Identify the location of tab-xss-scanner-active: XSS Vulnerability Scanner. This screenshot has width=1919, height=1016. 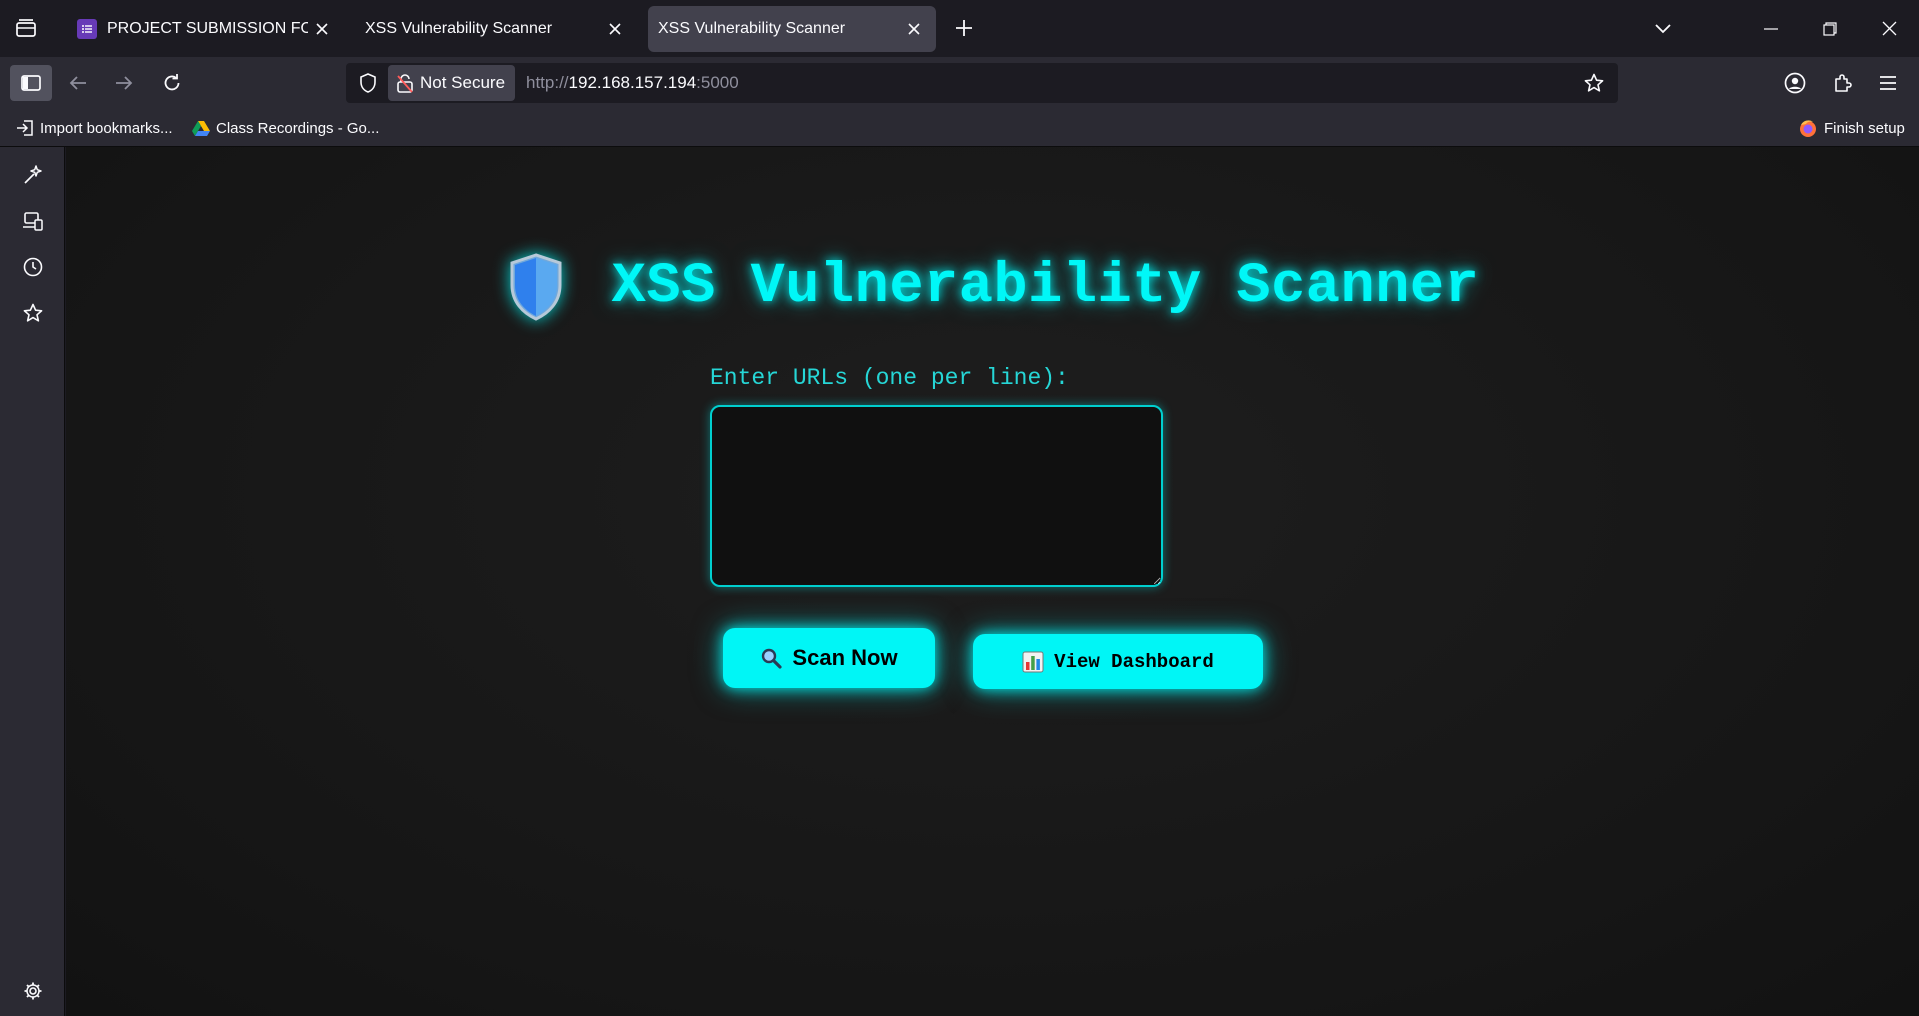
(792, 29).